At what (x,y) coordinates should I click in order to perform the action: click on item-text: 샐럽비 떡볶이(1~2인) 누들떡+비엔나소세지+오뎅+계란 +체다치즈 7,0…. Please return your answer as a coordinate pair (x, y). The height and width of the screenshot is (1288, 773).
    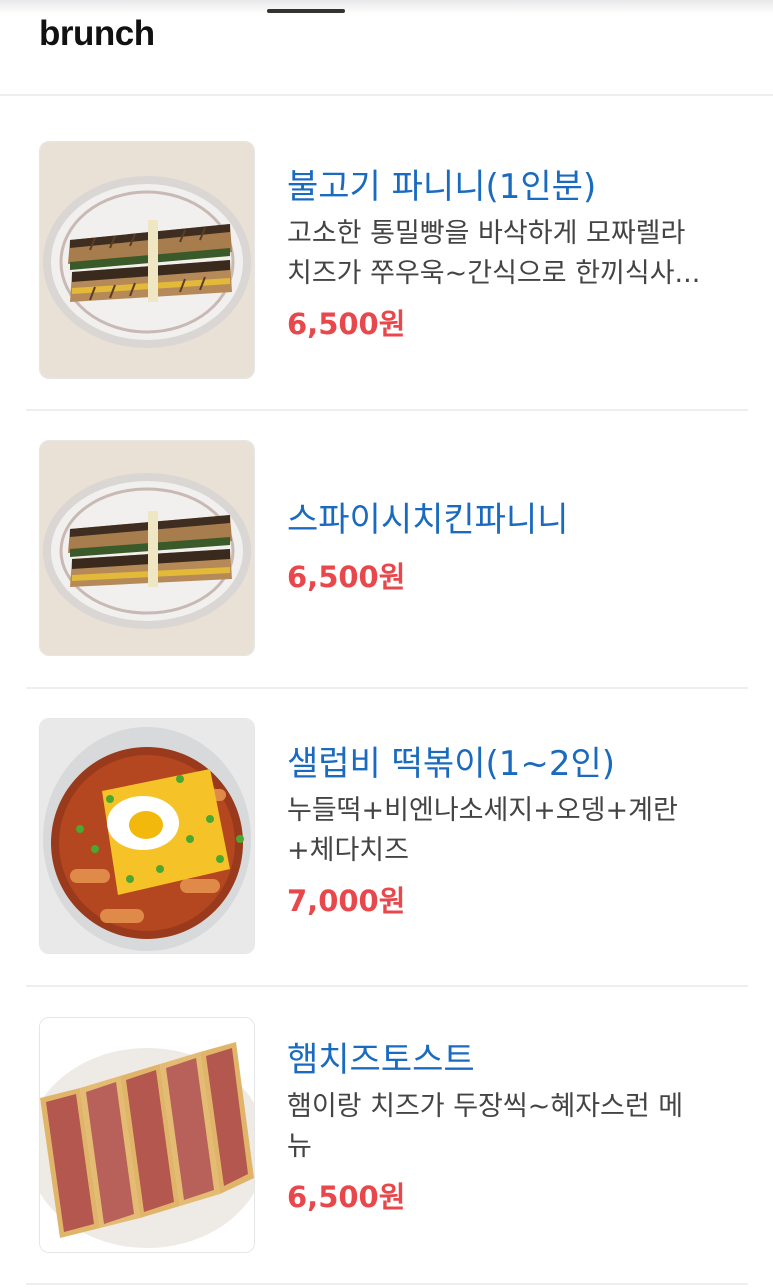
    Looking at the image, I should click on (517, 831).